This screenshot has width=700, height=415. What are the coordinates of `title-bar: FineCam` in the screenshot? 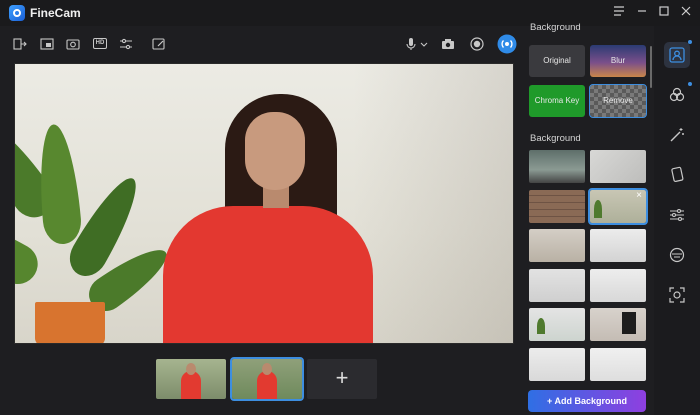 It's located at (350, 13).